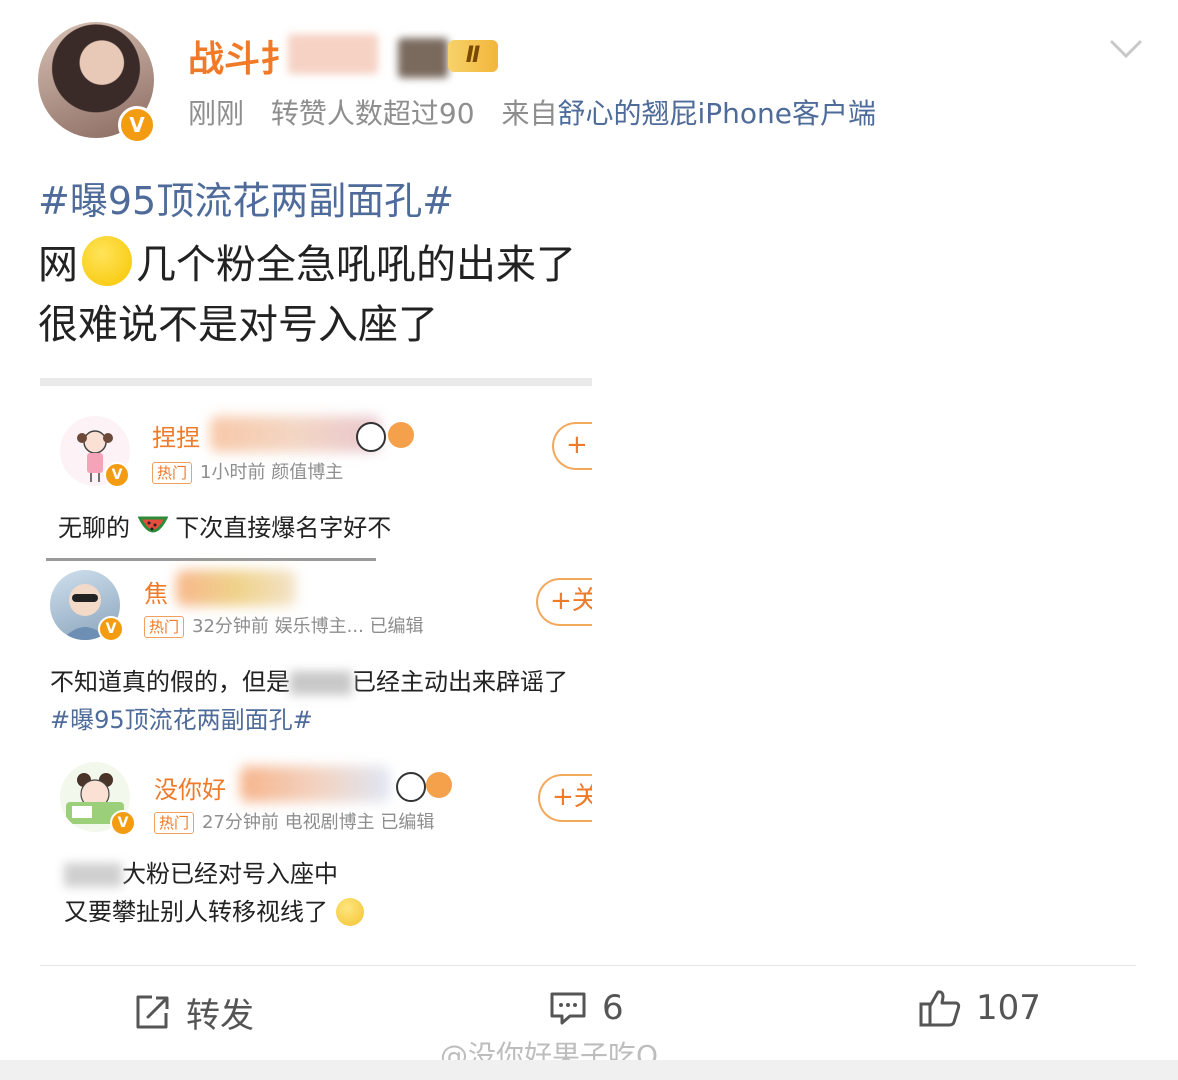 This screenshot has height=1080, width=1178. I want to click on comment-text-a: 不知道真的假的，但是, so click(170, 682).